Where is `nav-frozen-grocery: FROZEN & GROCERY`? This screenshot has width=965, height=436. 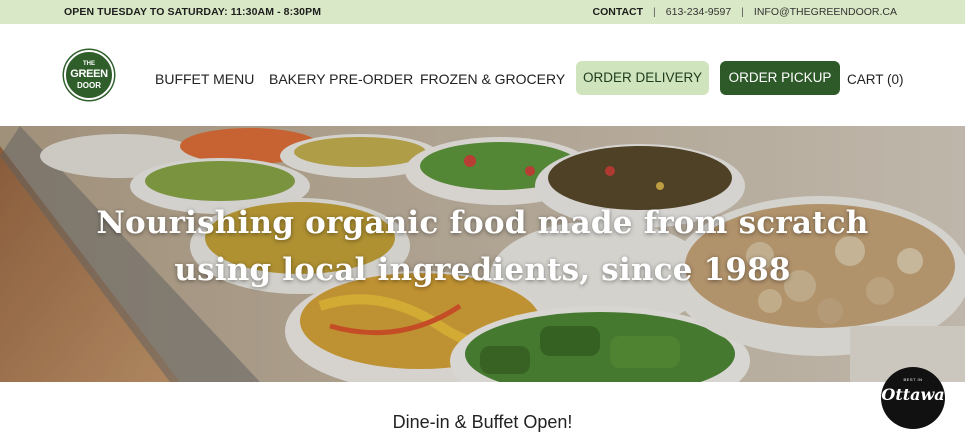
nav-frozen-grocery: FROZEN & GROCERY is located at coordinates (492, 79).